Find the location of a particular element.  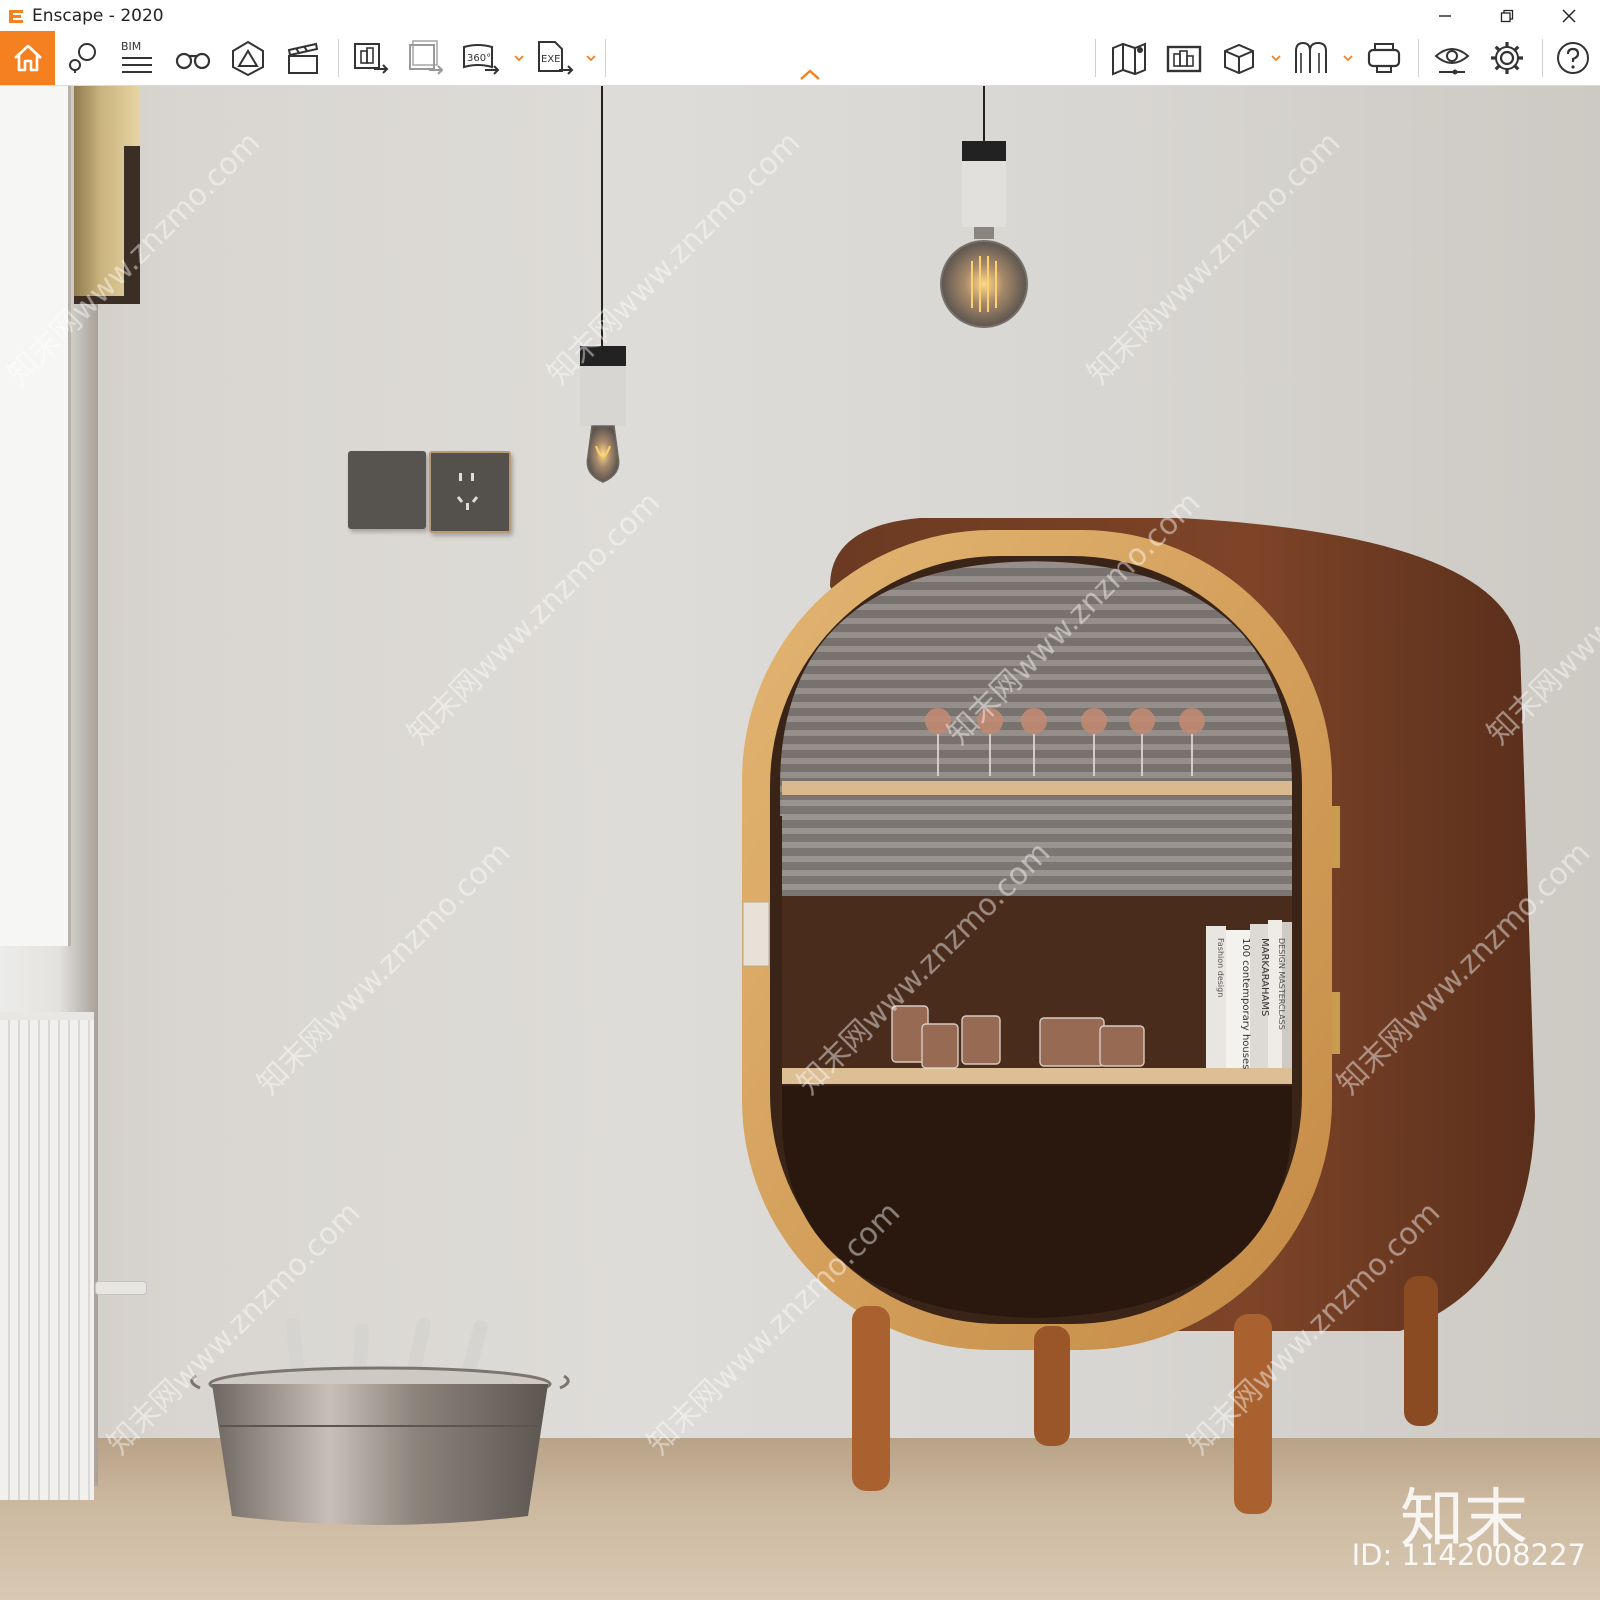

enscape-logo-icon is located at coordinates (16, 16).